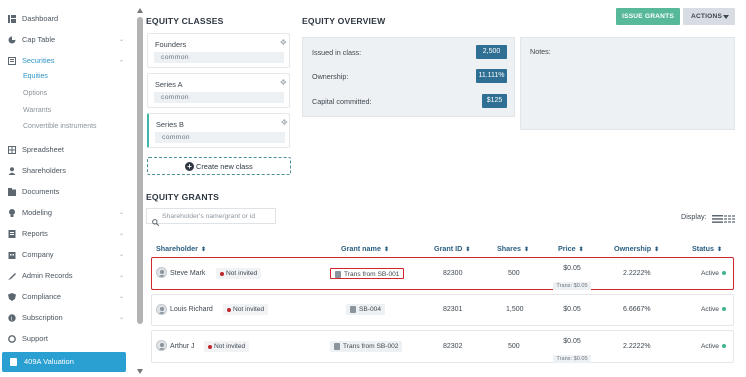 The height and width of the screenshot is (377, 746). What do you see at coordinates (185, 21) in the screenshot?
I see `equity-classes-title: EQUITY CLASSES` at bounding box center [185, 21].